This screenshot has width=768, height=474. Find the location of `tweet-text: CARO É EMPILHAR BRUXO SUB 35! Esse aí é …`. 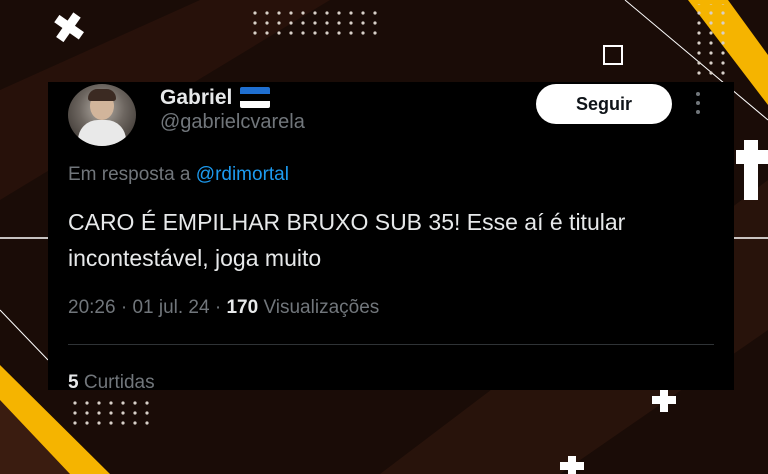

tweet-text: CARO É EMPILHAR BRUXO SUB 35! Esse aí é … is located at coordinates (388, 240).